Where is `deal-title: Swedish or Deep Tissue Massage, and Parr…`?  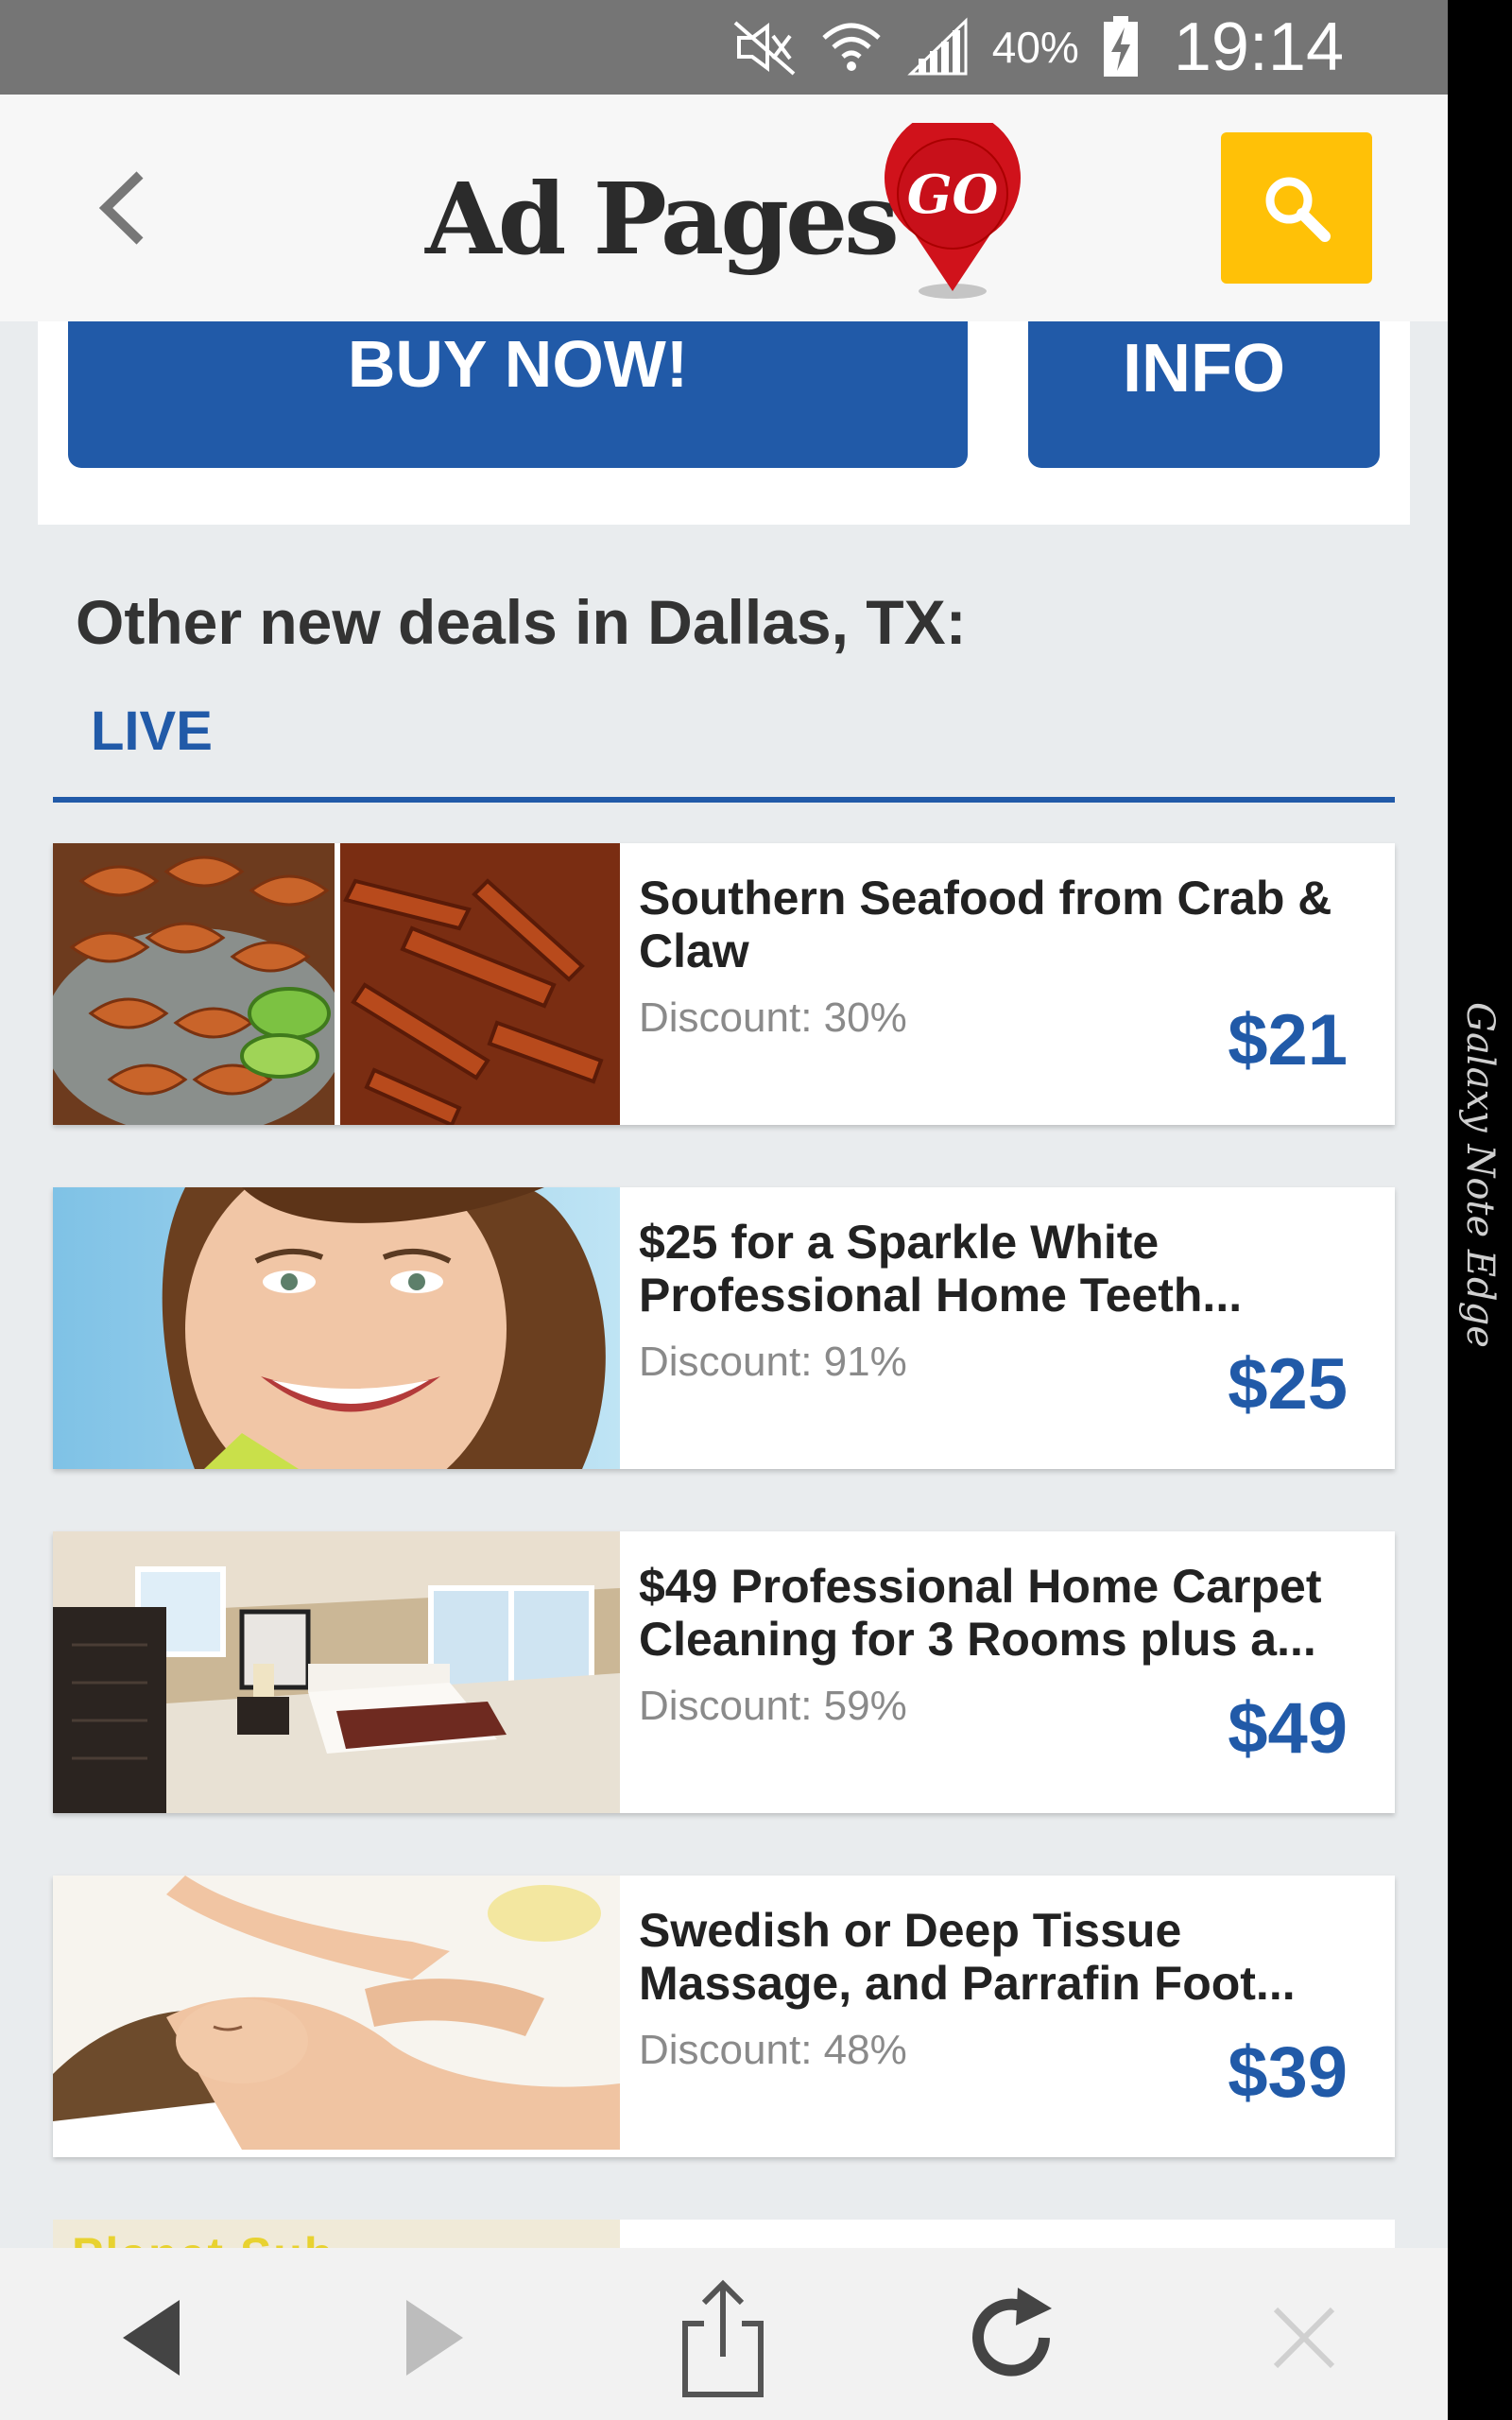 deal-title: Swedish or Deep Tissue Massage, and Parr… is located at coordinates (967, 1957).